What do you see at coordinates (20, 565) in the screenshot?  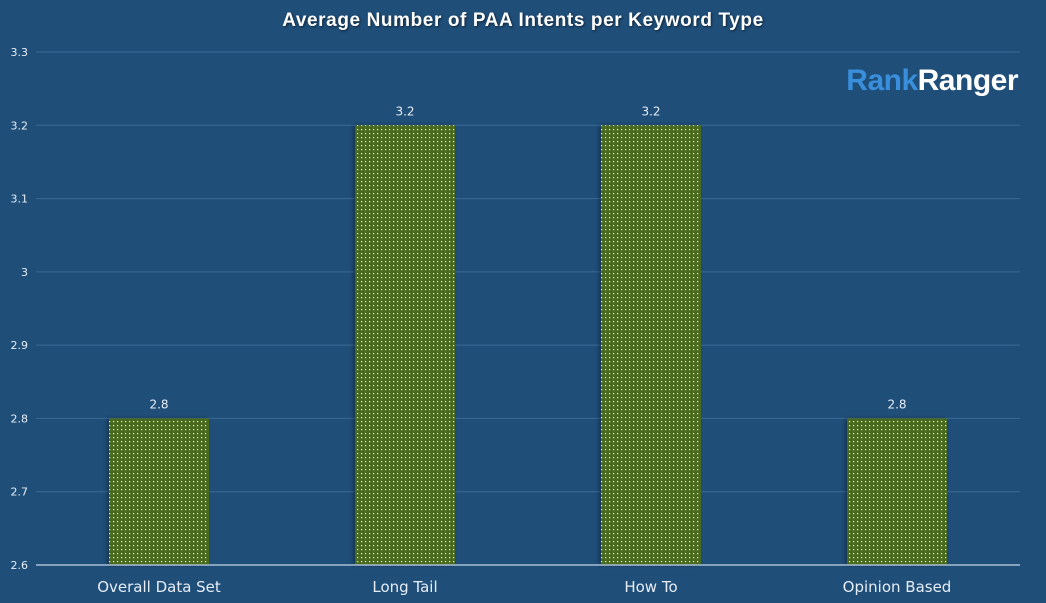 I see `y-tick-label: 2.6` at bounding box center [20, 565].